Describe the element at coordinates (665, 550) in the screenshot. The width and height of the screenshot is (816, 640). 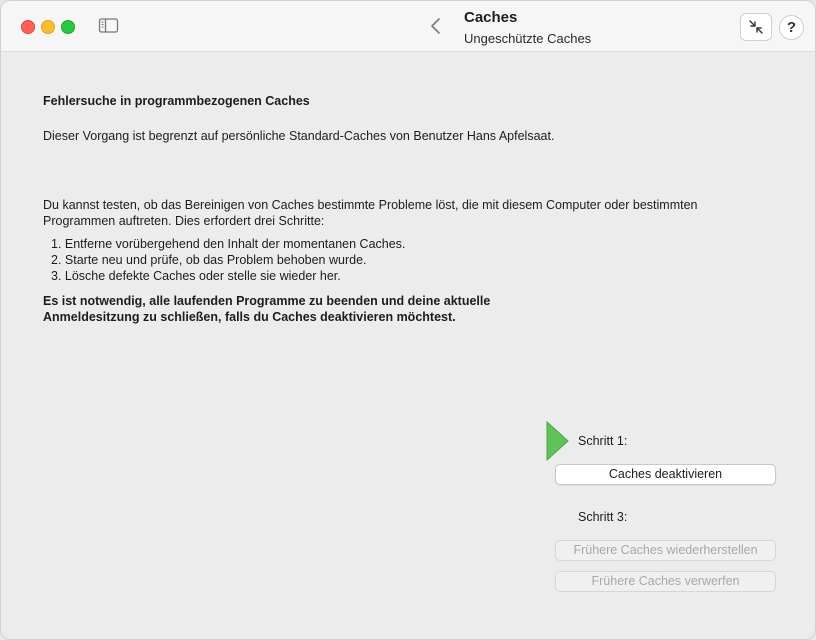
I see `restore-caches-button: Frühere Caches wiederherstellen` at that location.